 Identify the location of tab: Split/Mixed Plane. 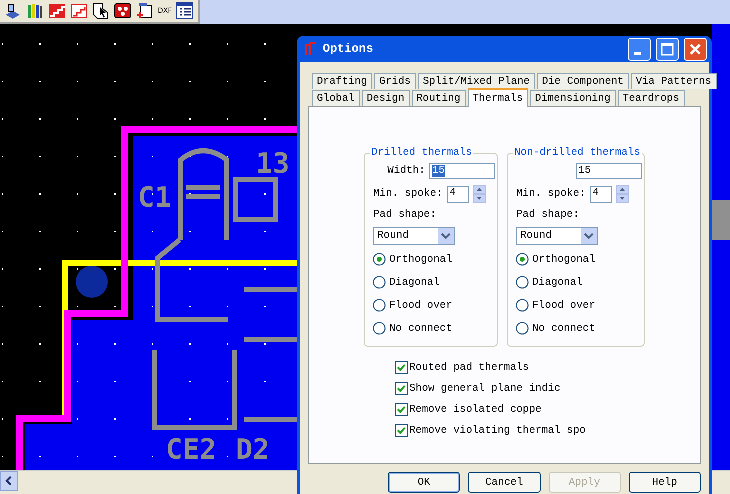
(477, 81).